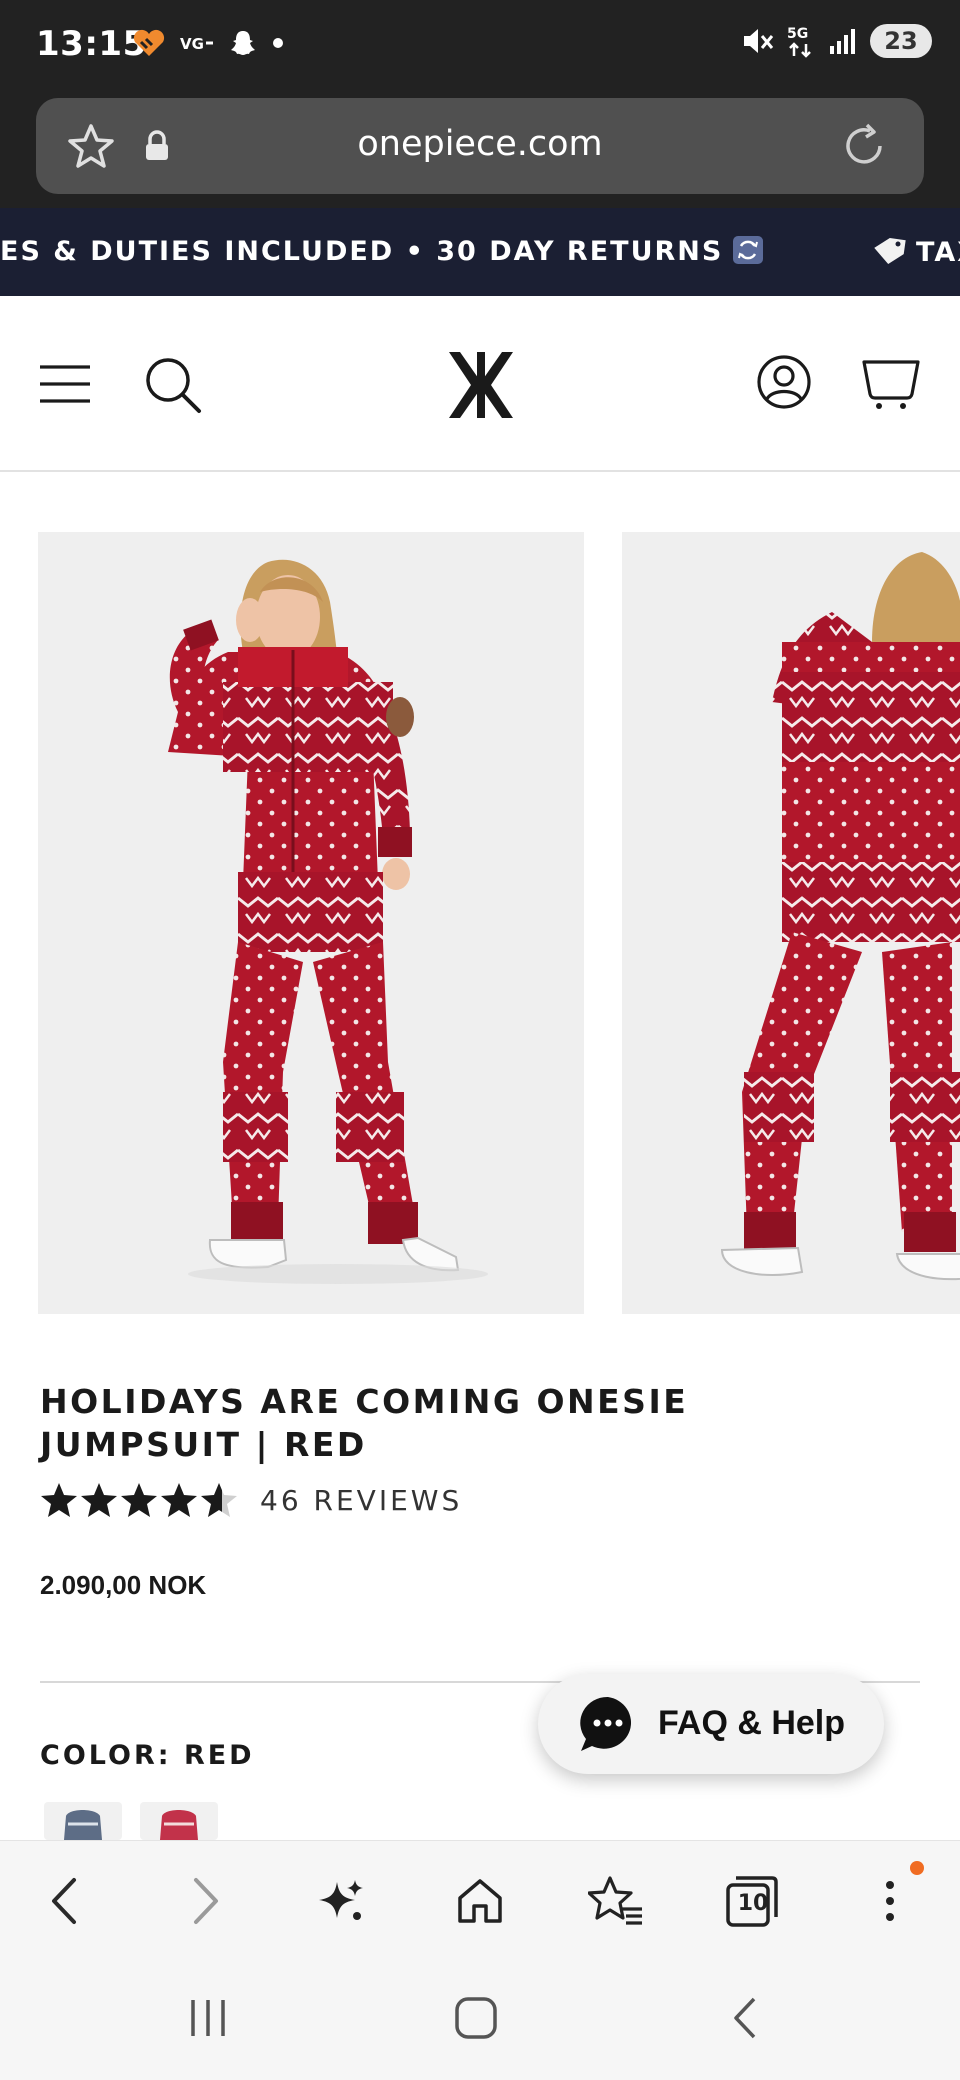  What do you see at coordinates (173, 385) in the screenshot?
I see `search-icon` at bounding box center [173, 385].